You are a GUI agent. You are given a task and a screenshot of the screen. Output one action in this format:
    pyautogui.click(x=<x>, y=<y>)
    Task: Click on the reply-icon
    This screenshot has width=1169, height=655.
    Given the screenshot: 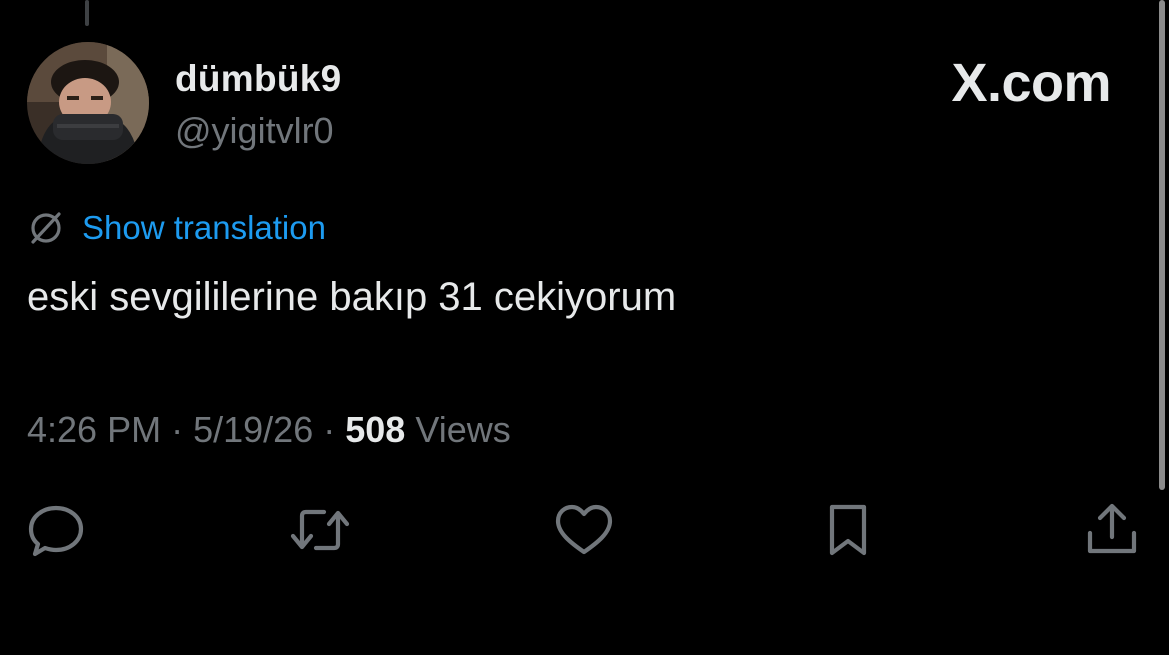 What is the action you would take?
    pyautogui.click(x=56, y=530)
    